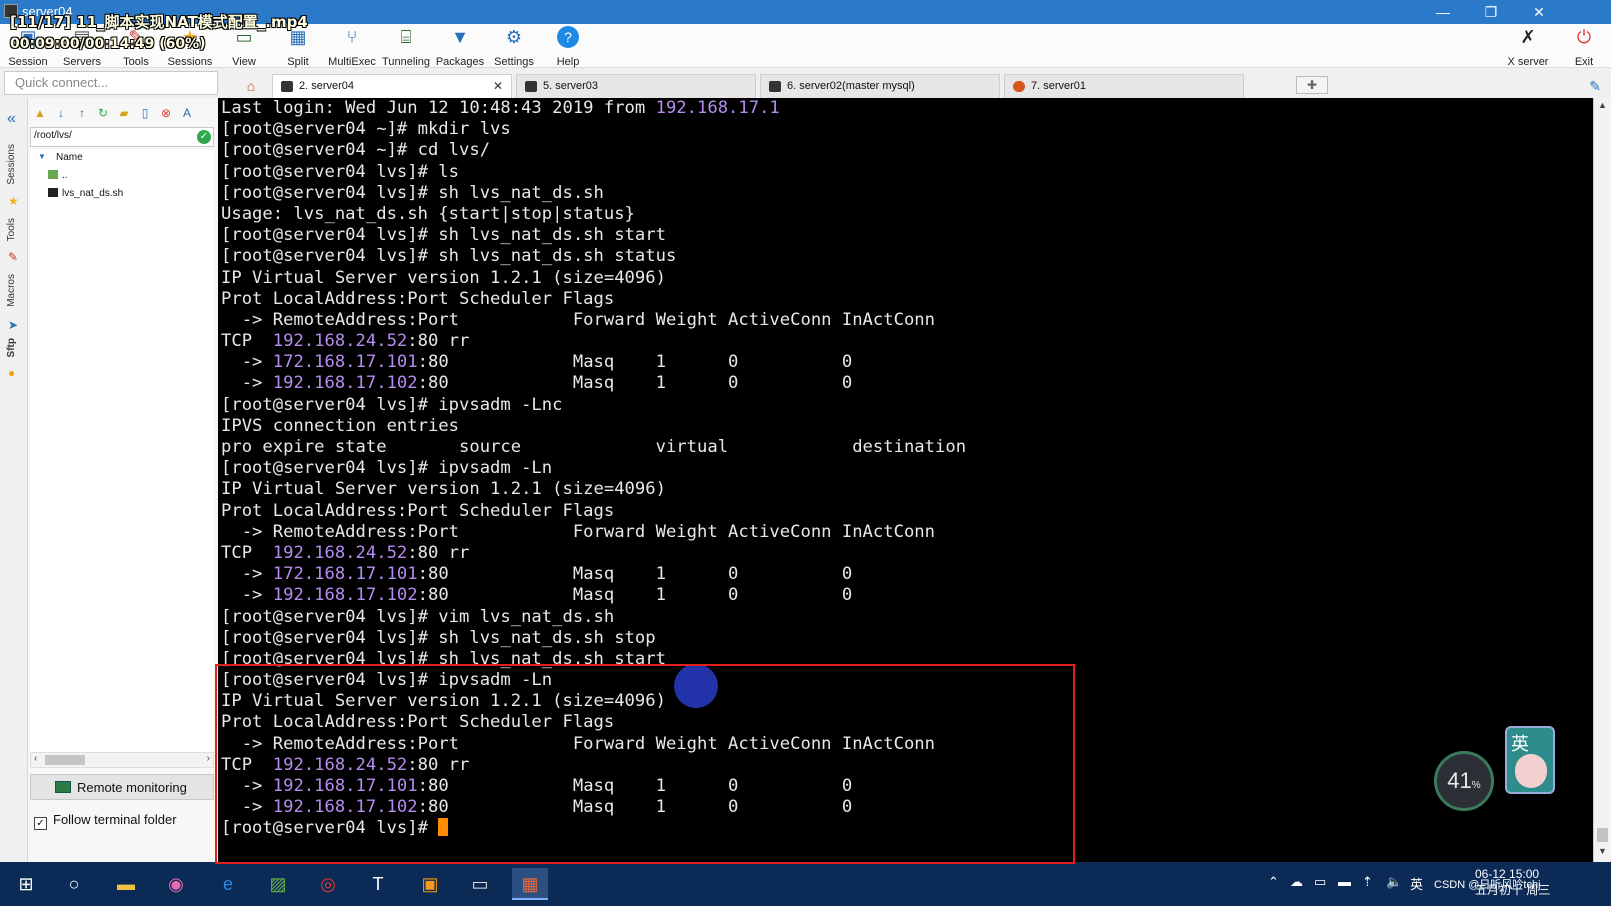 This screenshot has height=906, width=1611. Describe the element at coordinates (645, 764) in the screenshot. I see `red-highlight-box` at that location.